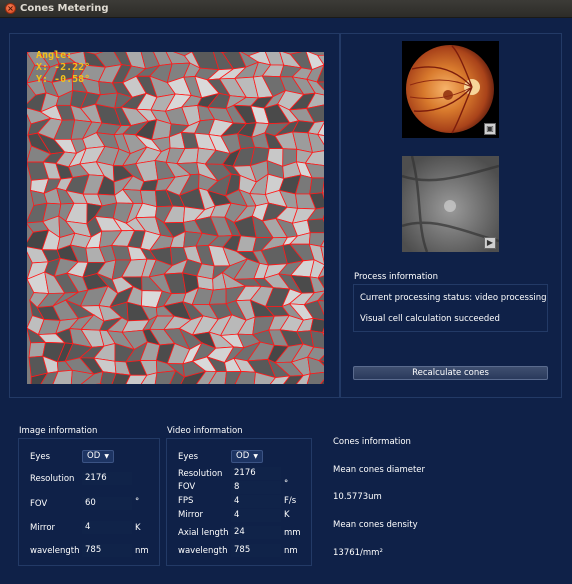 This screenshot has height=584, width=572. What do you see at coordinates (200, 474) in the screenshot?
I see `video-resolution-label: Resolution` at bounding box center [200, 474].